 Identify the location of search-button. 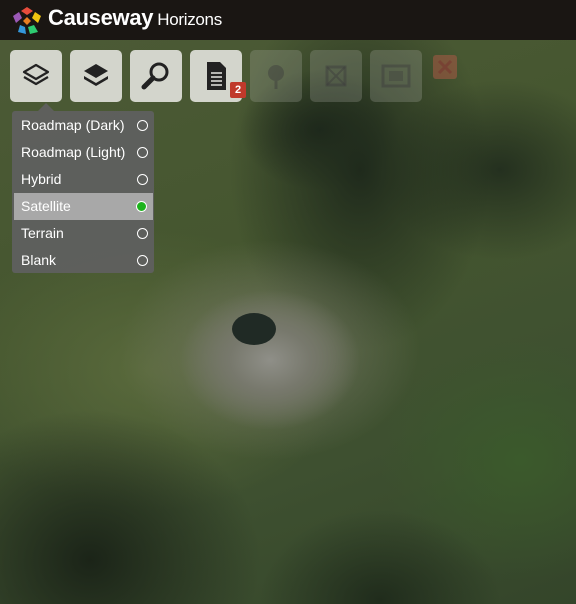
(156, 76).